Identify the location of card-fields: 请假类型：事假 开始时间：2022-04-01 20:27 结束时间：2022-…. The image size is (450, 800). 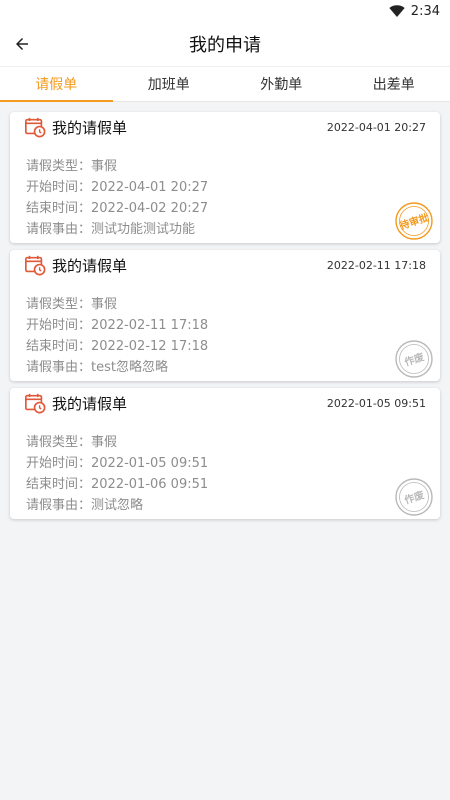
(225, 190).